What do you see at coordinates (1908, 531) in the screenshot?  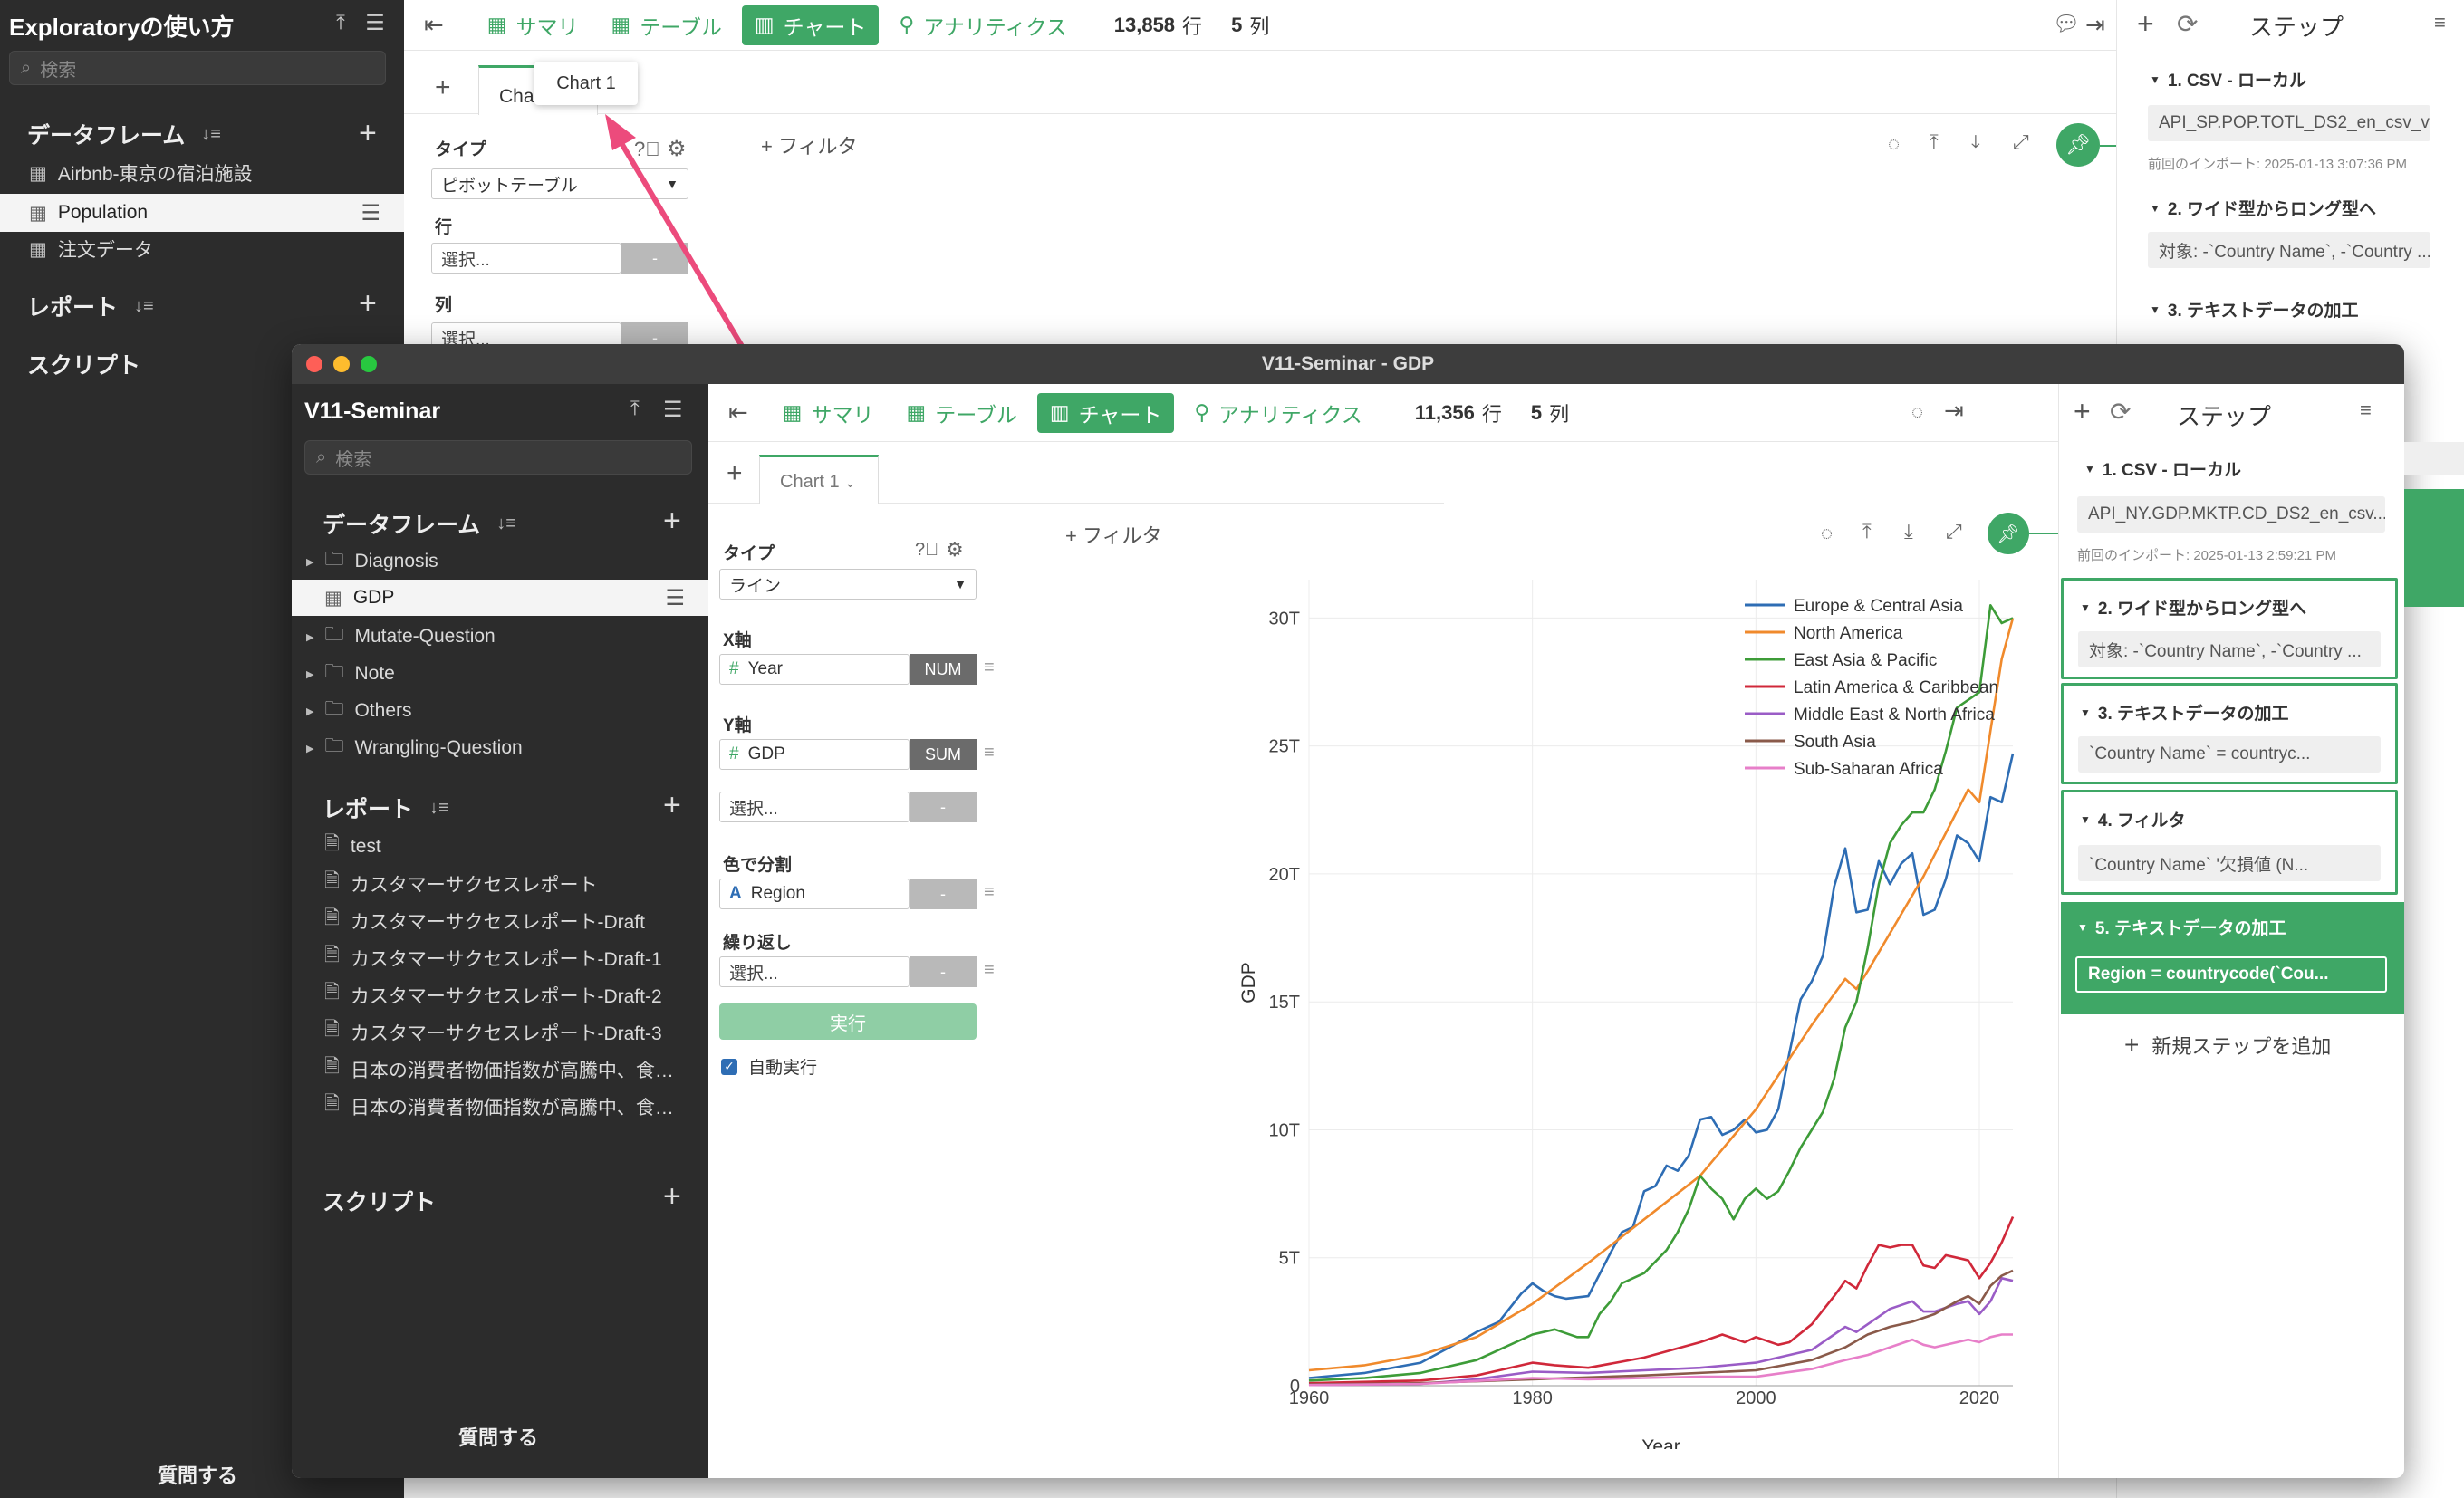 I see `download-icon: ⤓` at bounding box center [1908, 531].